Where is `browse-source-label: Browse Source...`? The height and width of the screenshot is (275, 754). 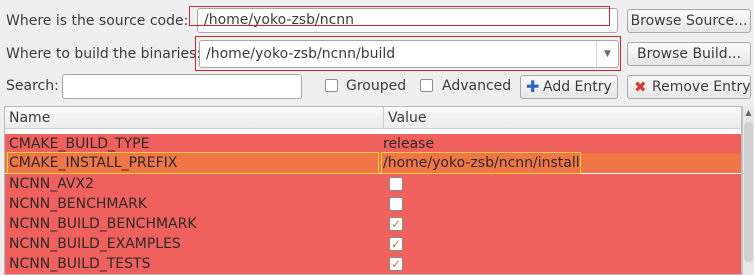 browse-source-label: Browse Source... is located at coordinates (689, 21).